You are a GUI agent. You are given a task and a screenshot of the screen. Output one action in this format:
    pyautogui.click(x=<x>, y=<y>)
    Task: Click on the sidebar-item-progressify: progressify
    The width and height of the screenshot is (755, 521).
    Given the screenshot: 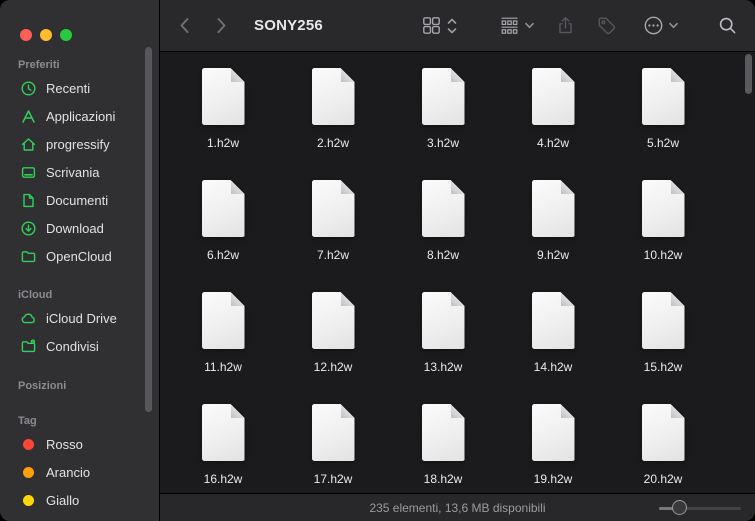 What is the action you would take?
    pyautogui.click(x=79, y=144)
    